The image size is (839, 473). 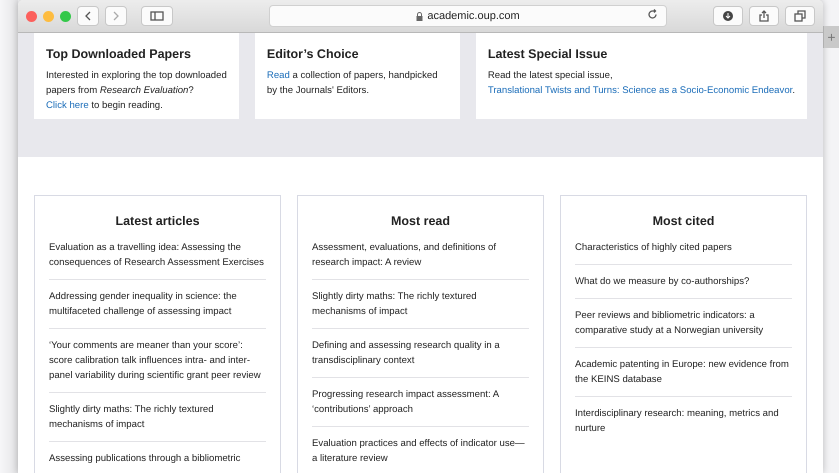 I want to click on chevron-right-icon, so click(x=116, y=16).